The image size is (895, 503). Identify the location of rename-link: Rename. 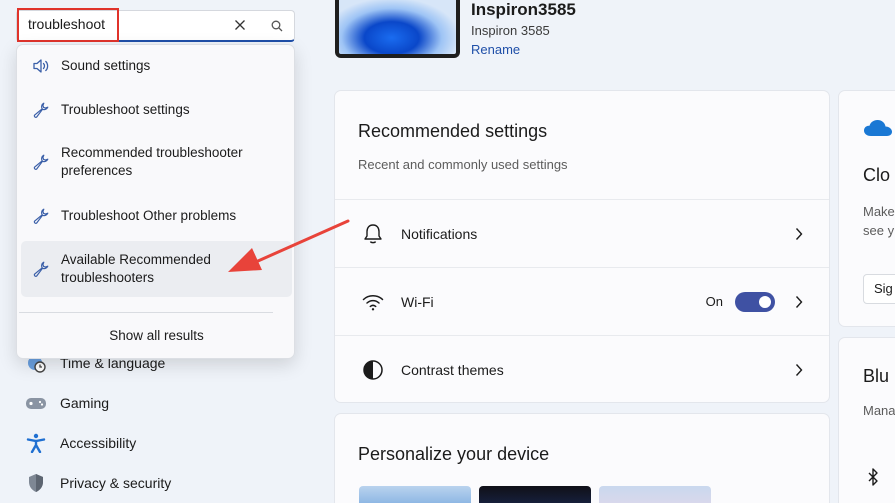
(495, 49).